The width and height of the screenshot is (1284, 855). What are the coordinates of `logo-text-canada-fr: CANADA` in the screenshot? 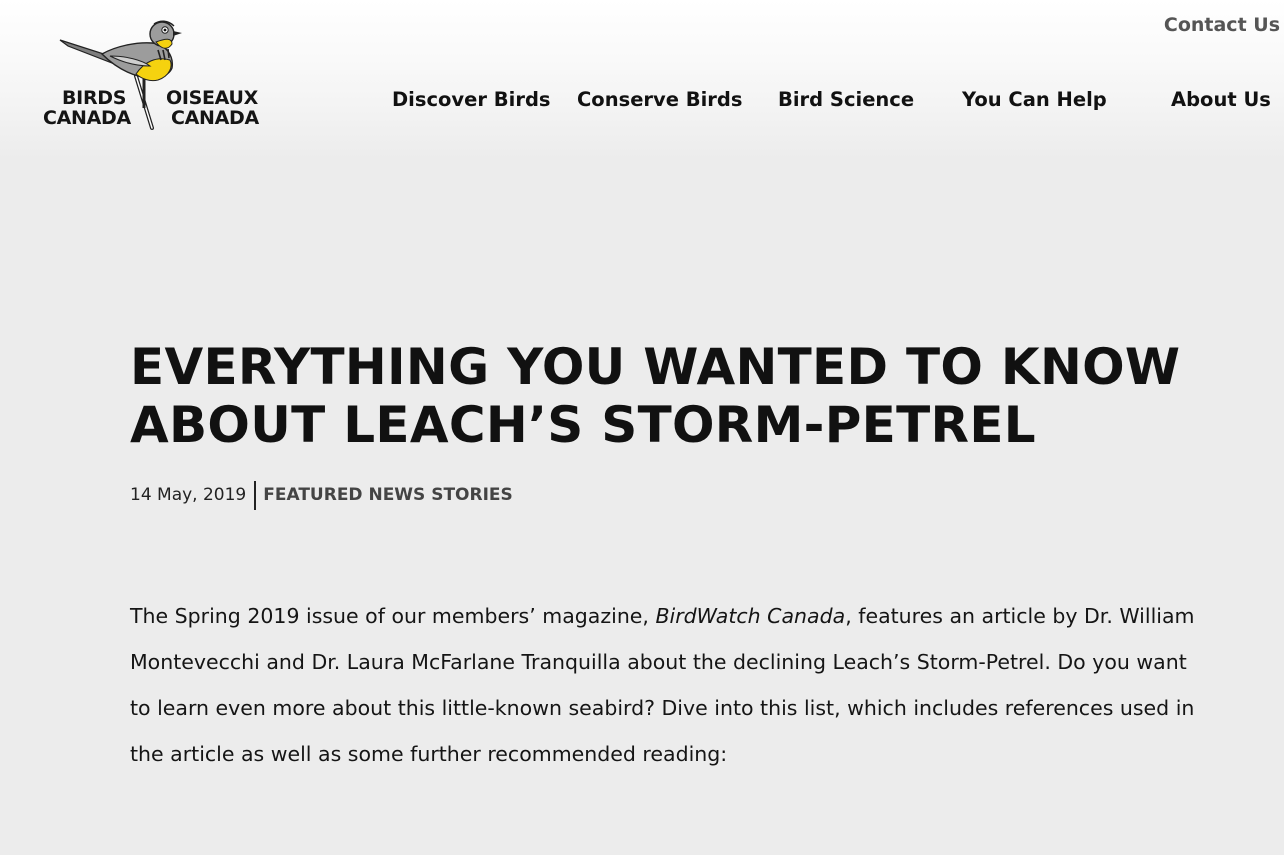 It's located at (215, 118).